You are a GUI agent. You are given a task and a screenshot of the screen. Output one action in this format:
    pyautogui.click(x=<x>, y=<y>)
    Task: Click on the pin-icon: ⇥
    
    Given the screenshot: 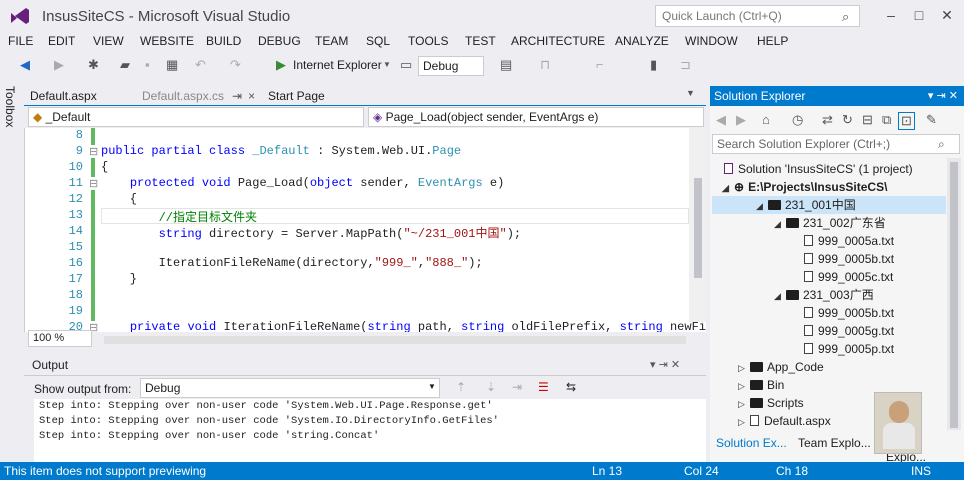 What is the action you would take?
    pyautogui.click(x=237, y=96)
    